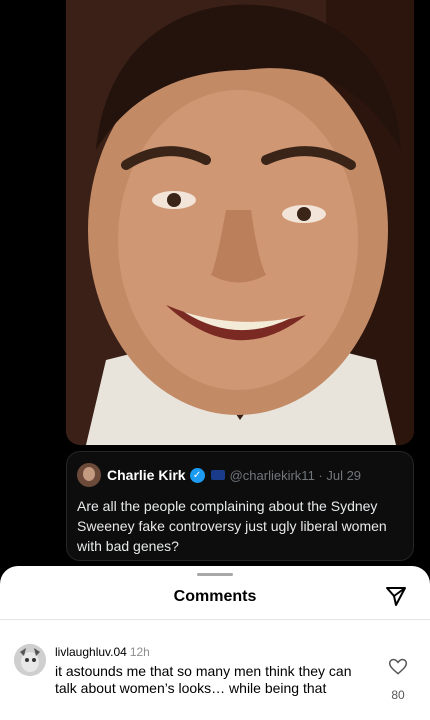 This screenshot has width=430, height=720. Describe the element at coordinates (91, 652) in the screenshot. I see `comment-username: livlaughluv.04` at that location.